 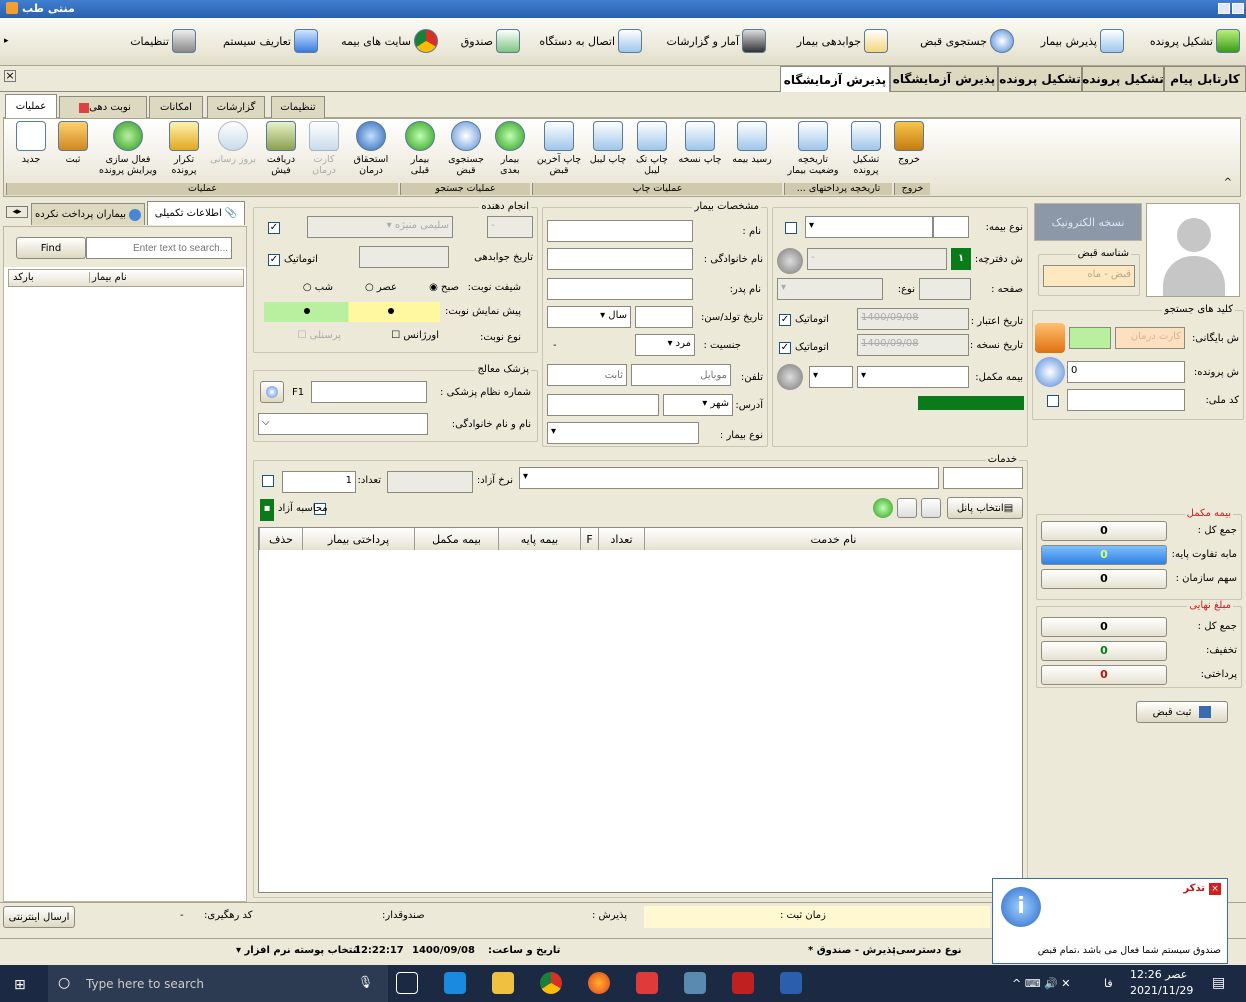 I want to click on national-code-input, so click(x=1126, y=400).